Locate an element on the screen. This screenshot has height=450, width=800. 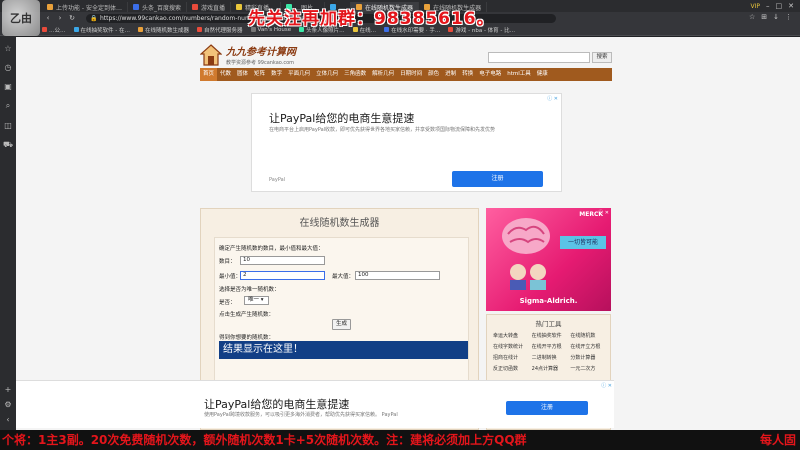
generate-label: 点击生成产生随机数： is located at coordinates (247, 315).